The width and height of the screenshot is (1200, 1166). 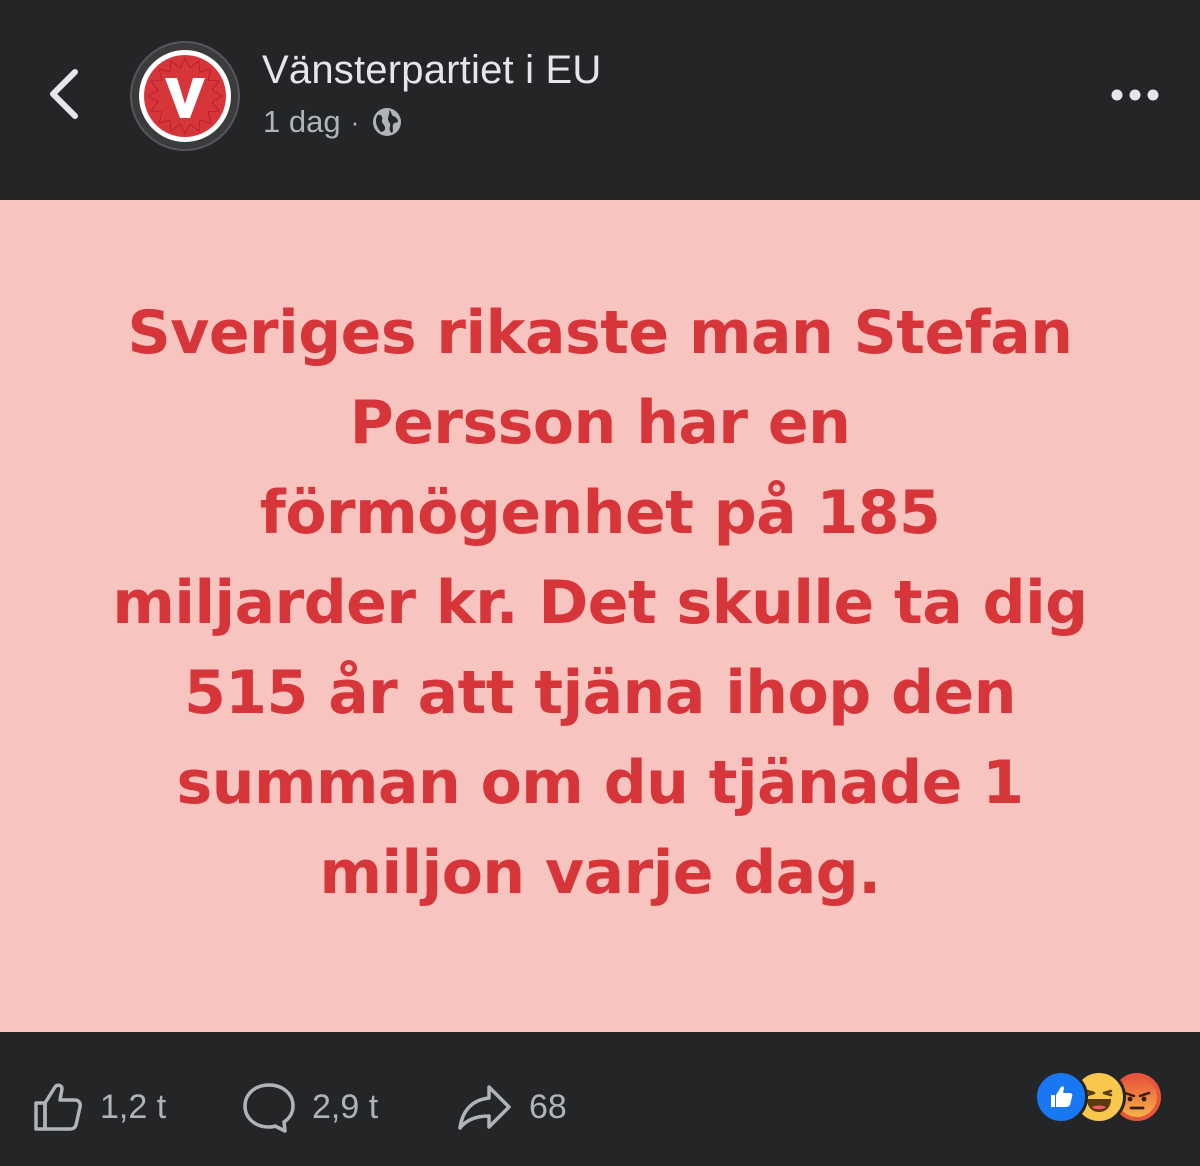 What do you see at coordinates (1104, 1097) in the screenshot?
I see `reaction-summary` at bounding box center [1104, 1097].